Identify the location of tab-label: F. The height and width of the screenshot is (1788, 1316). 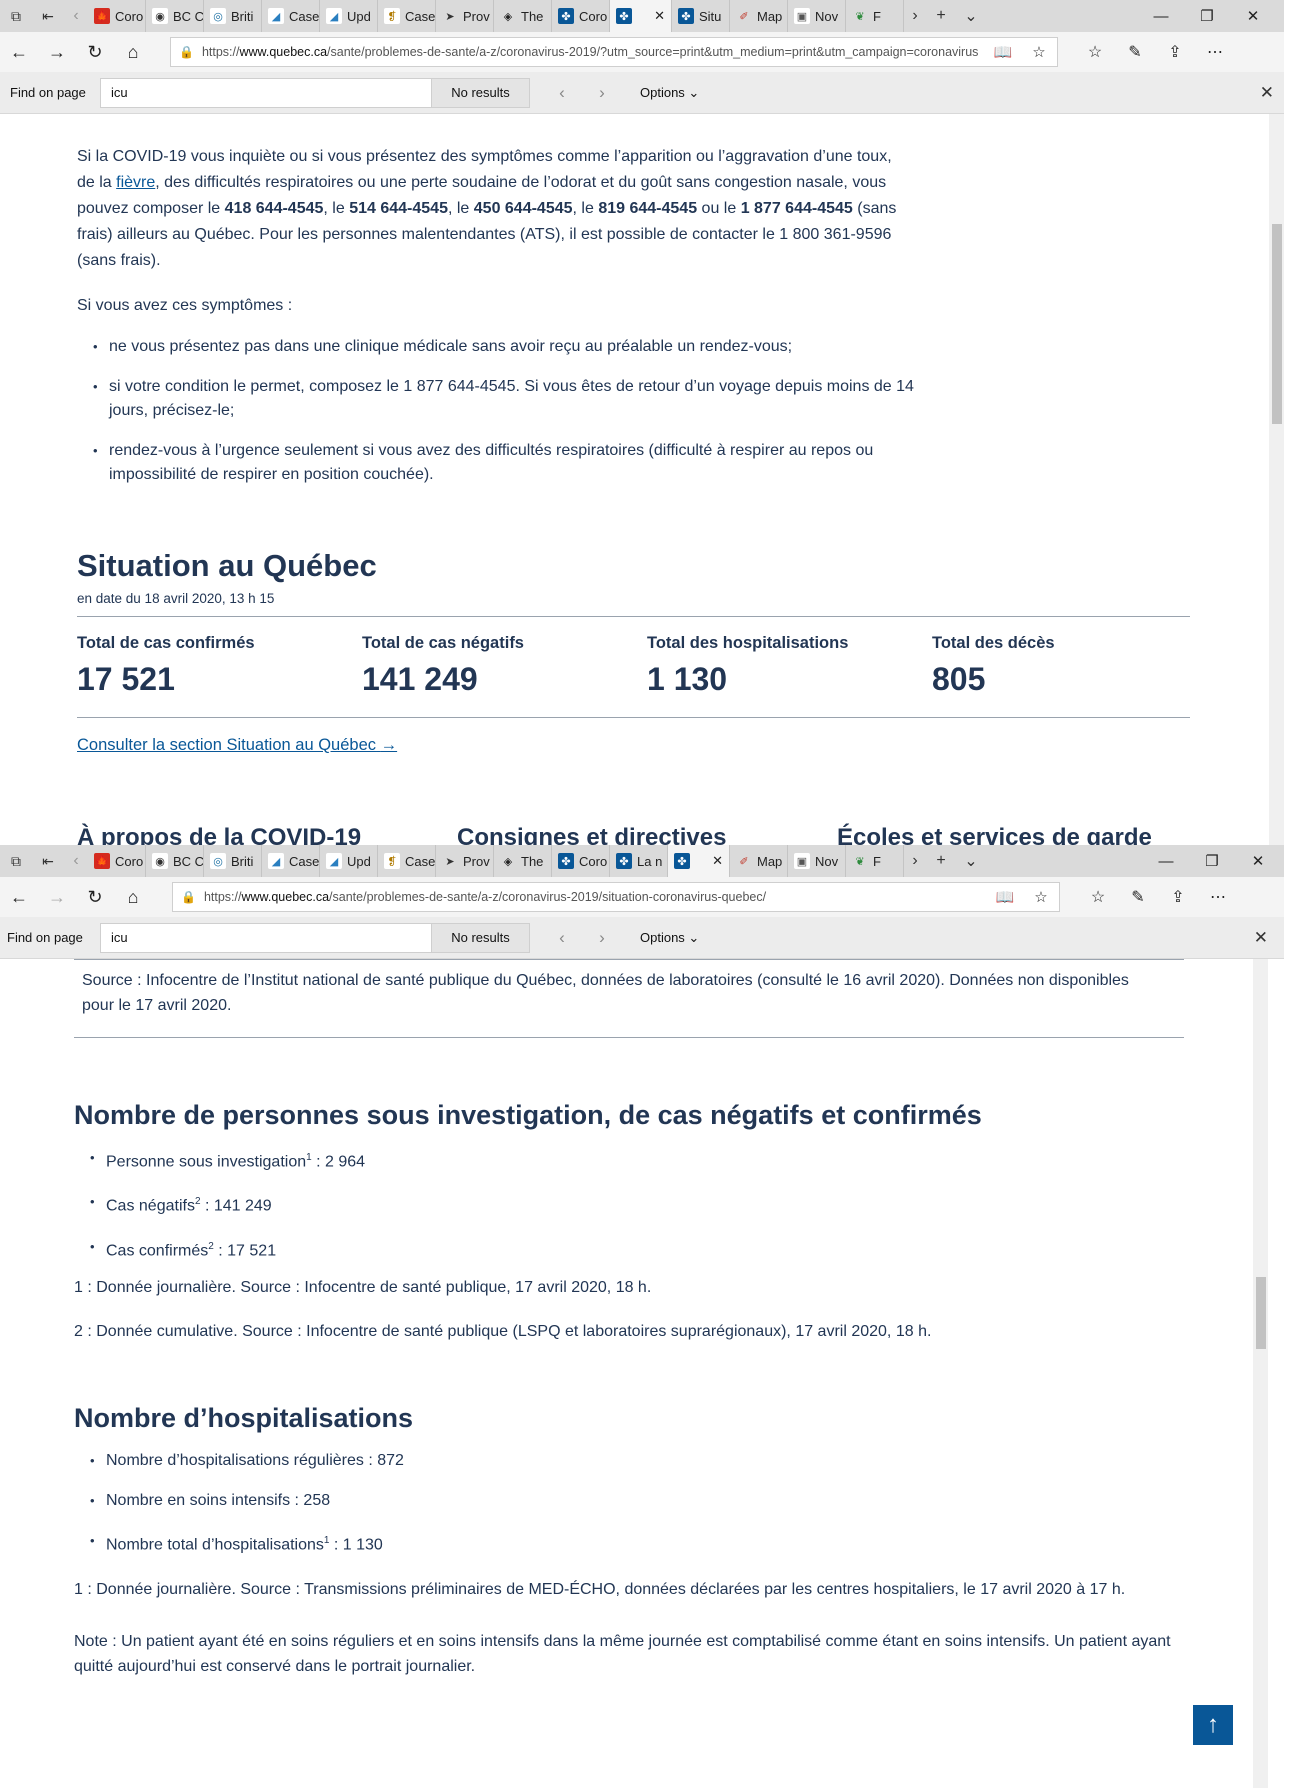
(877, 16).